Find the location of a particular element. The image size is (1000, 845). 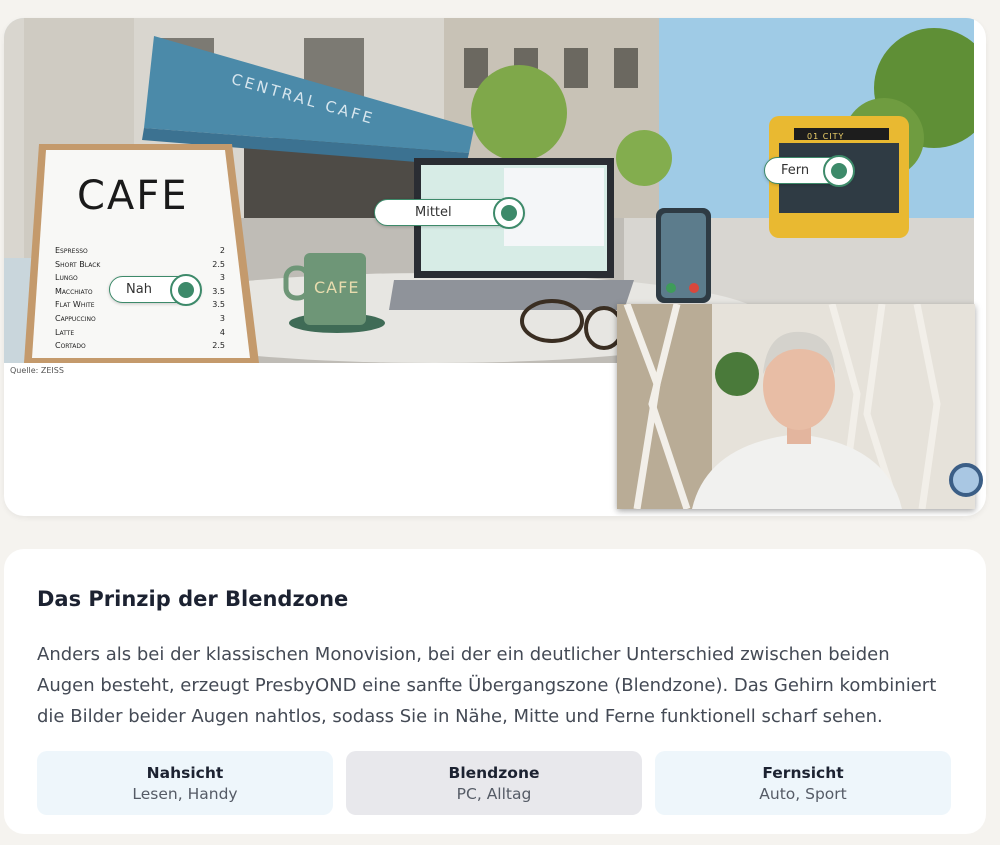

tag-mid: Mittel is located at coordinates (449, 213).